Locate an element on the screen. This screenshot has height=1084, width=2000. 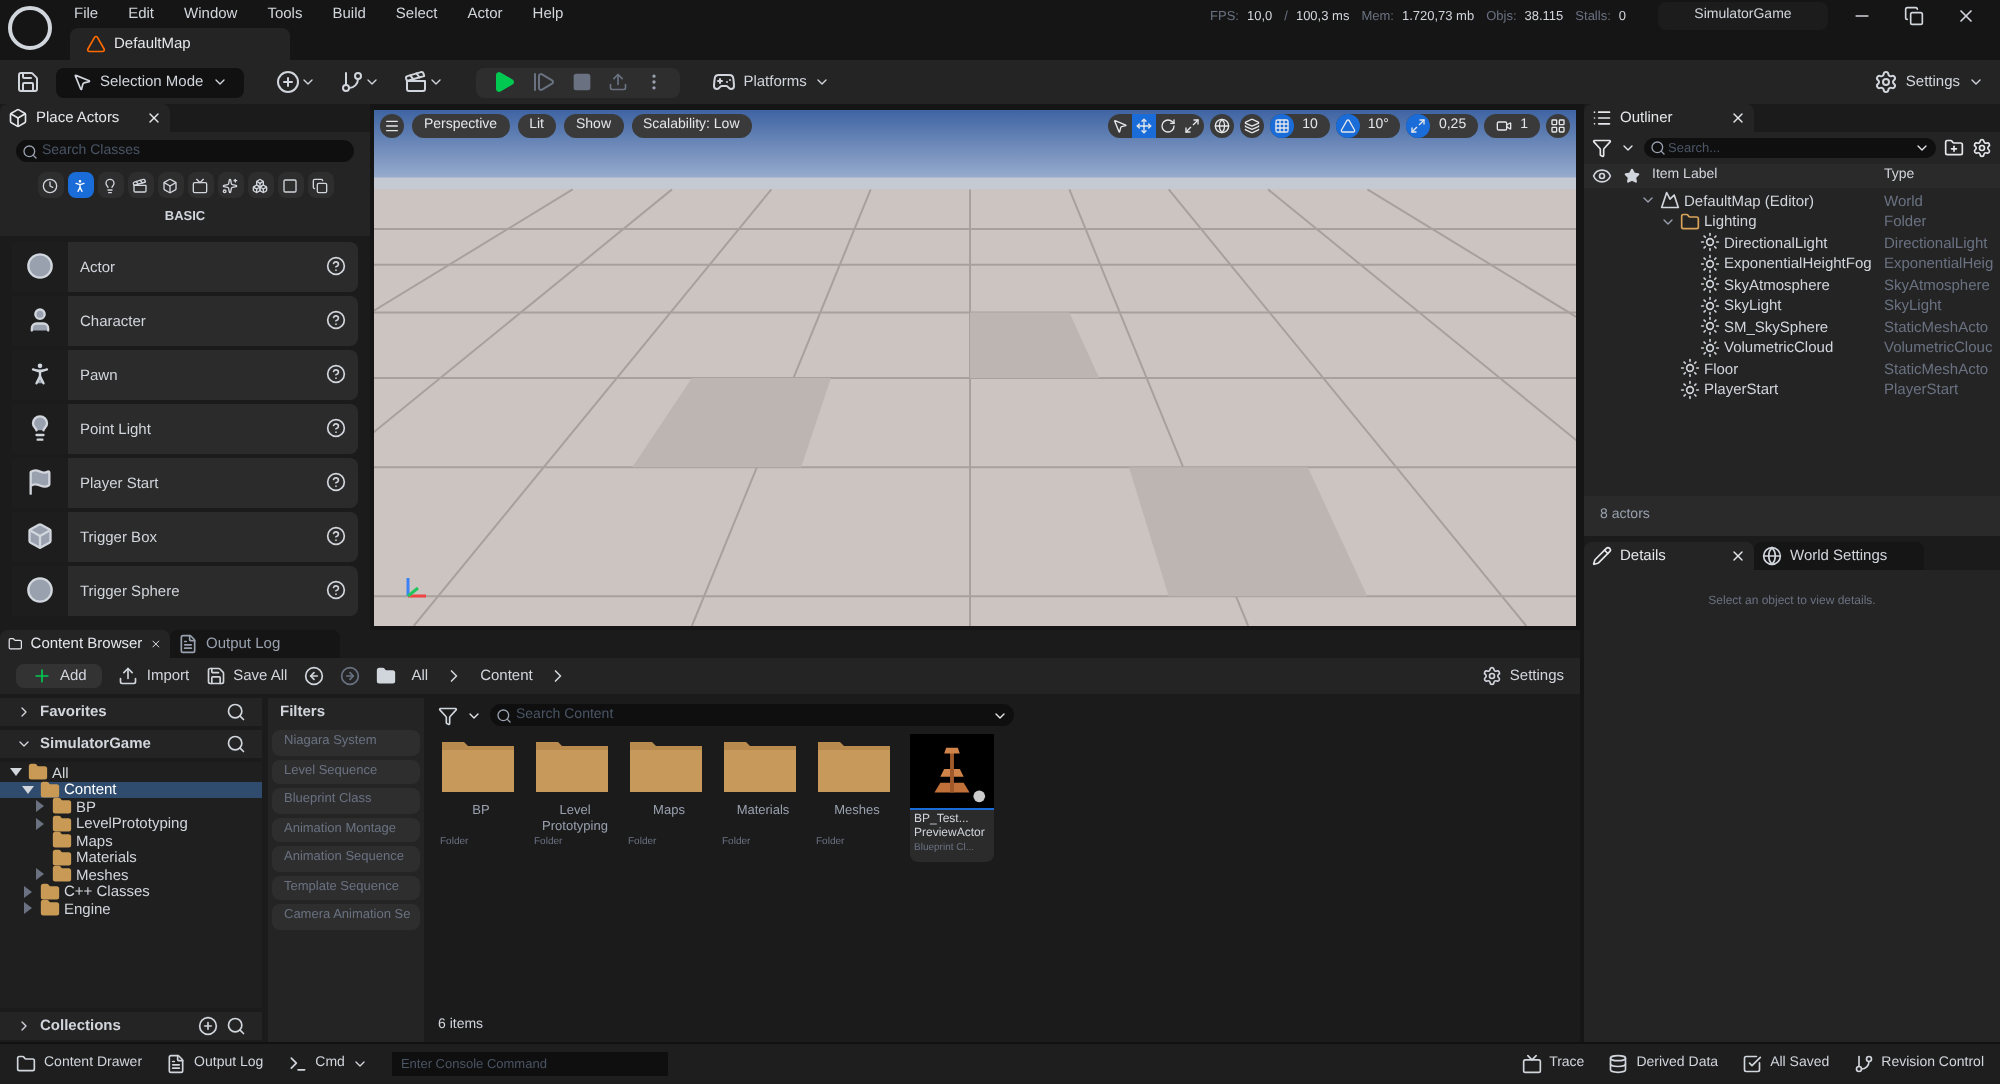
pointer-icon is located at coordinates (82, 82).